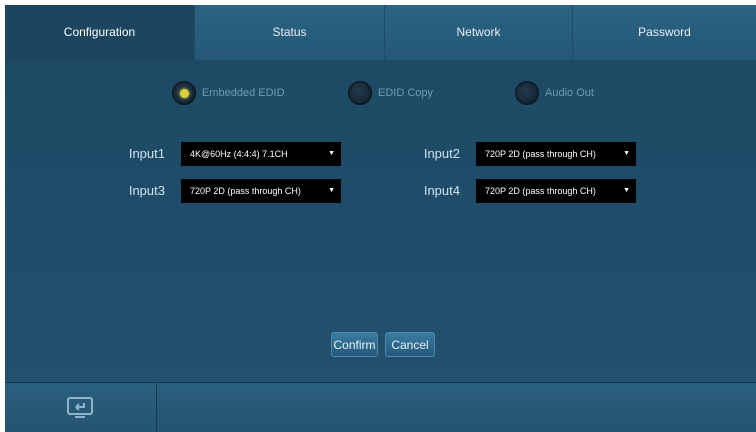  I want to click on input2-select: 720P 2D (pass through CH) ▼, so click(556, 154).